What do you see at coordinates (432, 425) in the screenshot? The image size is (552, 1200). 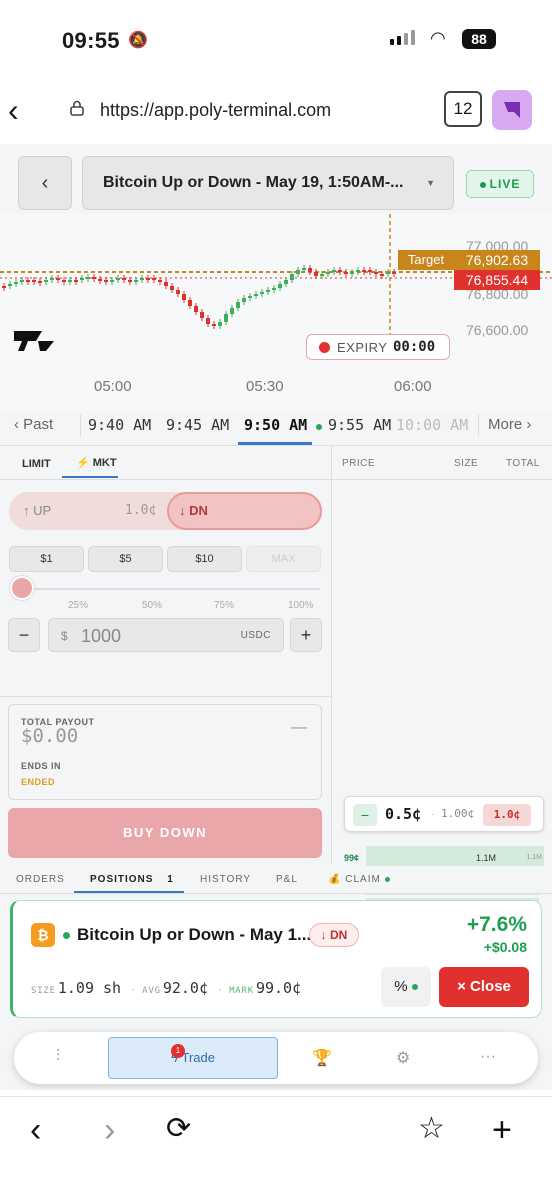 I see `interval-slot: 10:00 AM` at bounding box center [432, 425].